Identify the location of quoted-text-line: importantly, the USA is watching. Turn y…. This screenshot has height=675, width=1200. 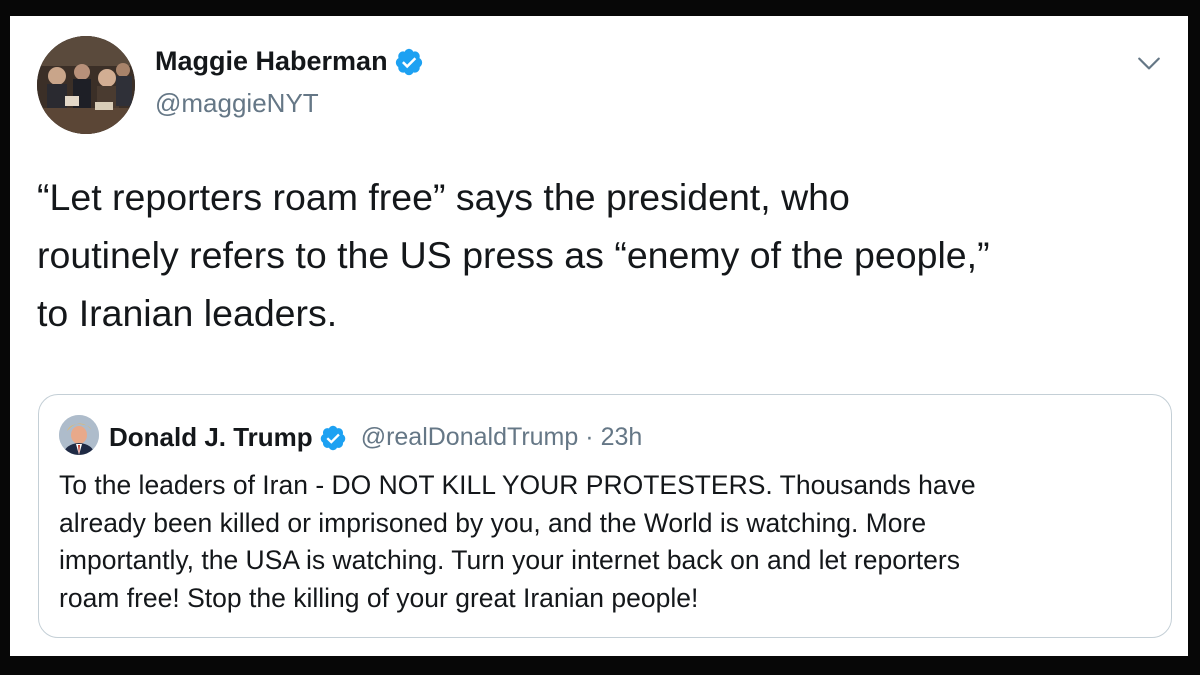
(509, 560).